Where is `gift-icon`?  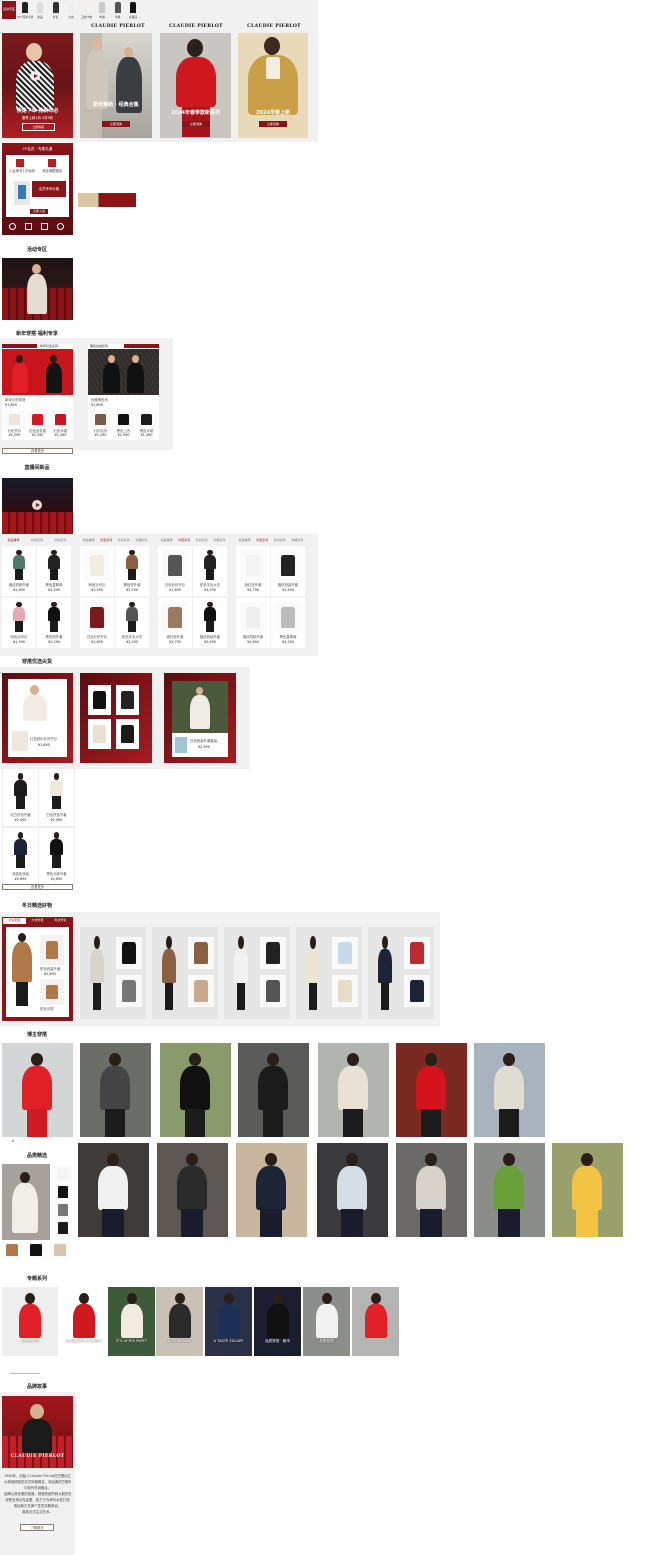 gift-icon is located at coordinates (44, 226).